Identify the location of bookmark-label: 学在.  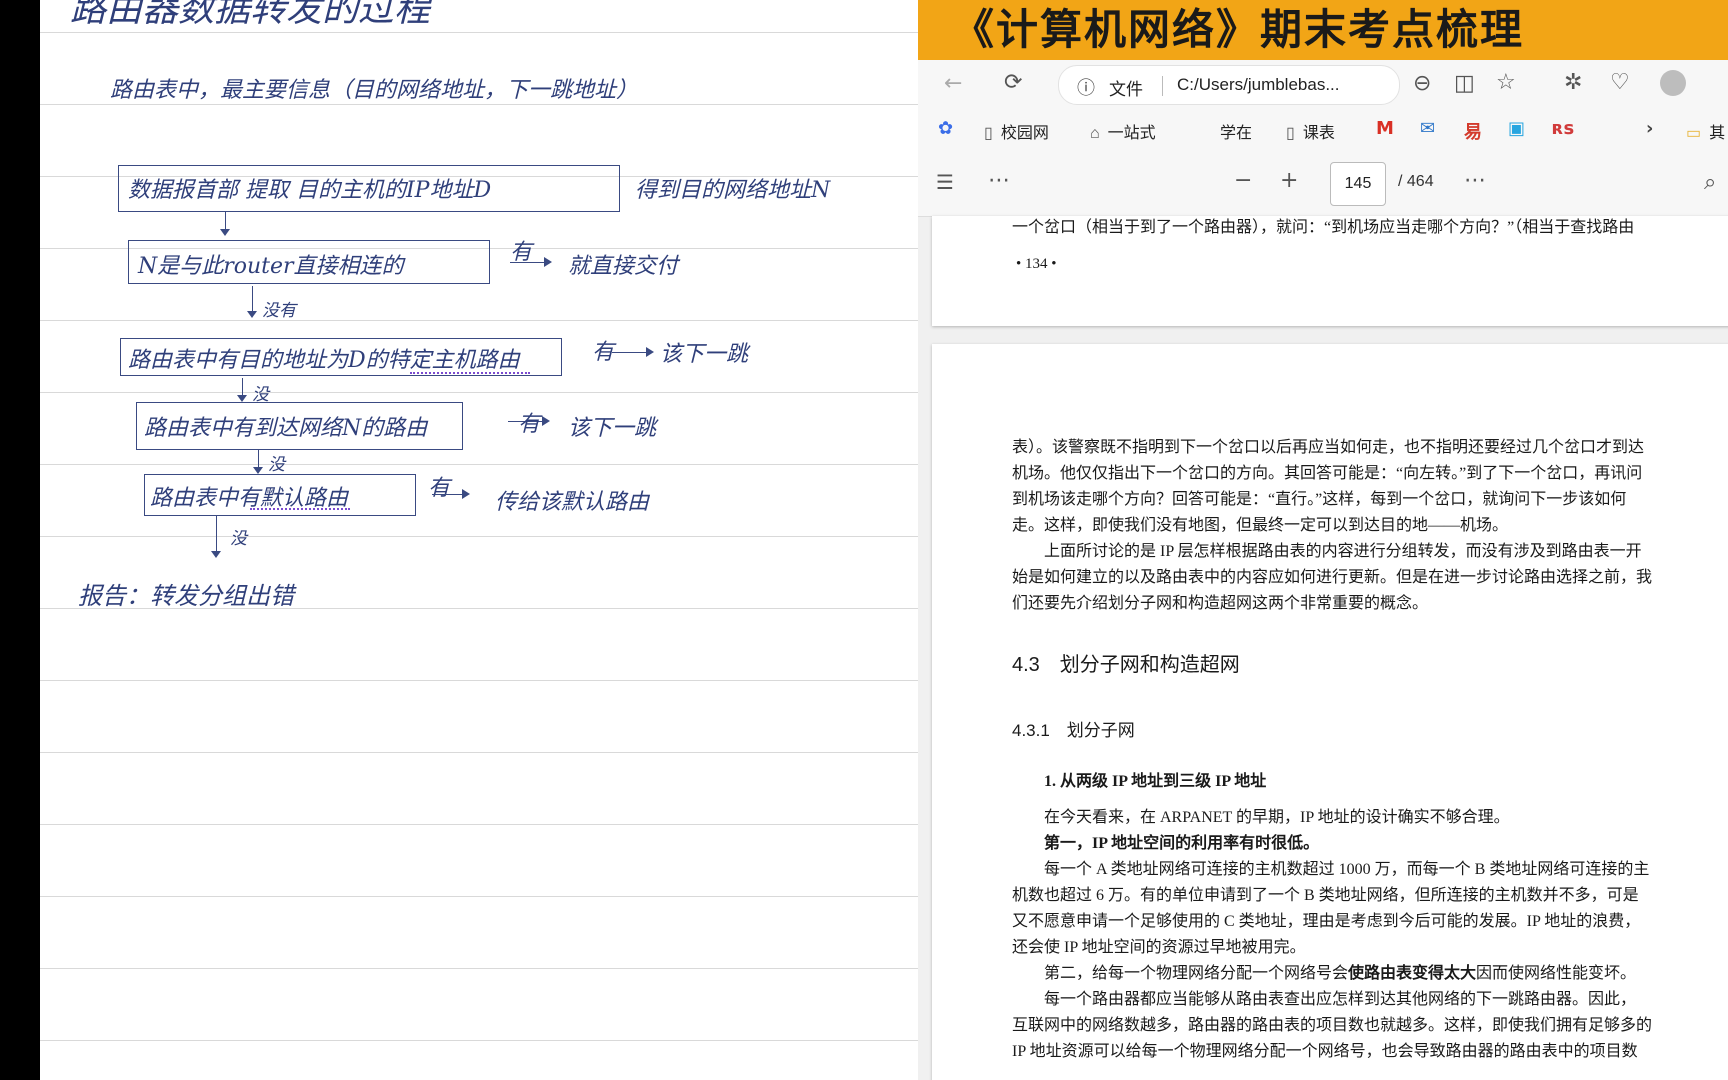
(1236, 133).